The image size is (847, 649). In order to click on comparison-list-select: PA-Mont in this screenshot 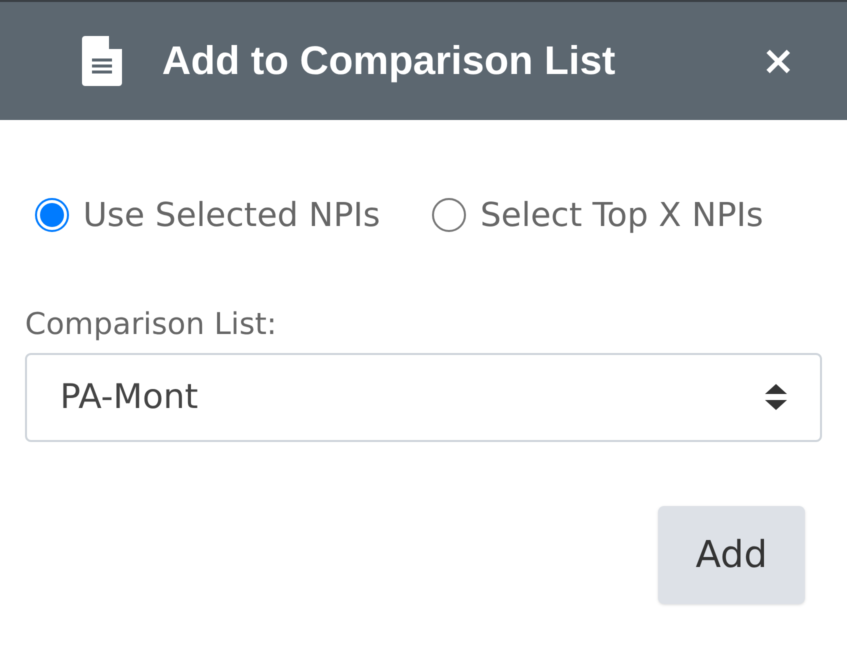, I will do `click(423, 397)`.